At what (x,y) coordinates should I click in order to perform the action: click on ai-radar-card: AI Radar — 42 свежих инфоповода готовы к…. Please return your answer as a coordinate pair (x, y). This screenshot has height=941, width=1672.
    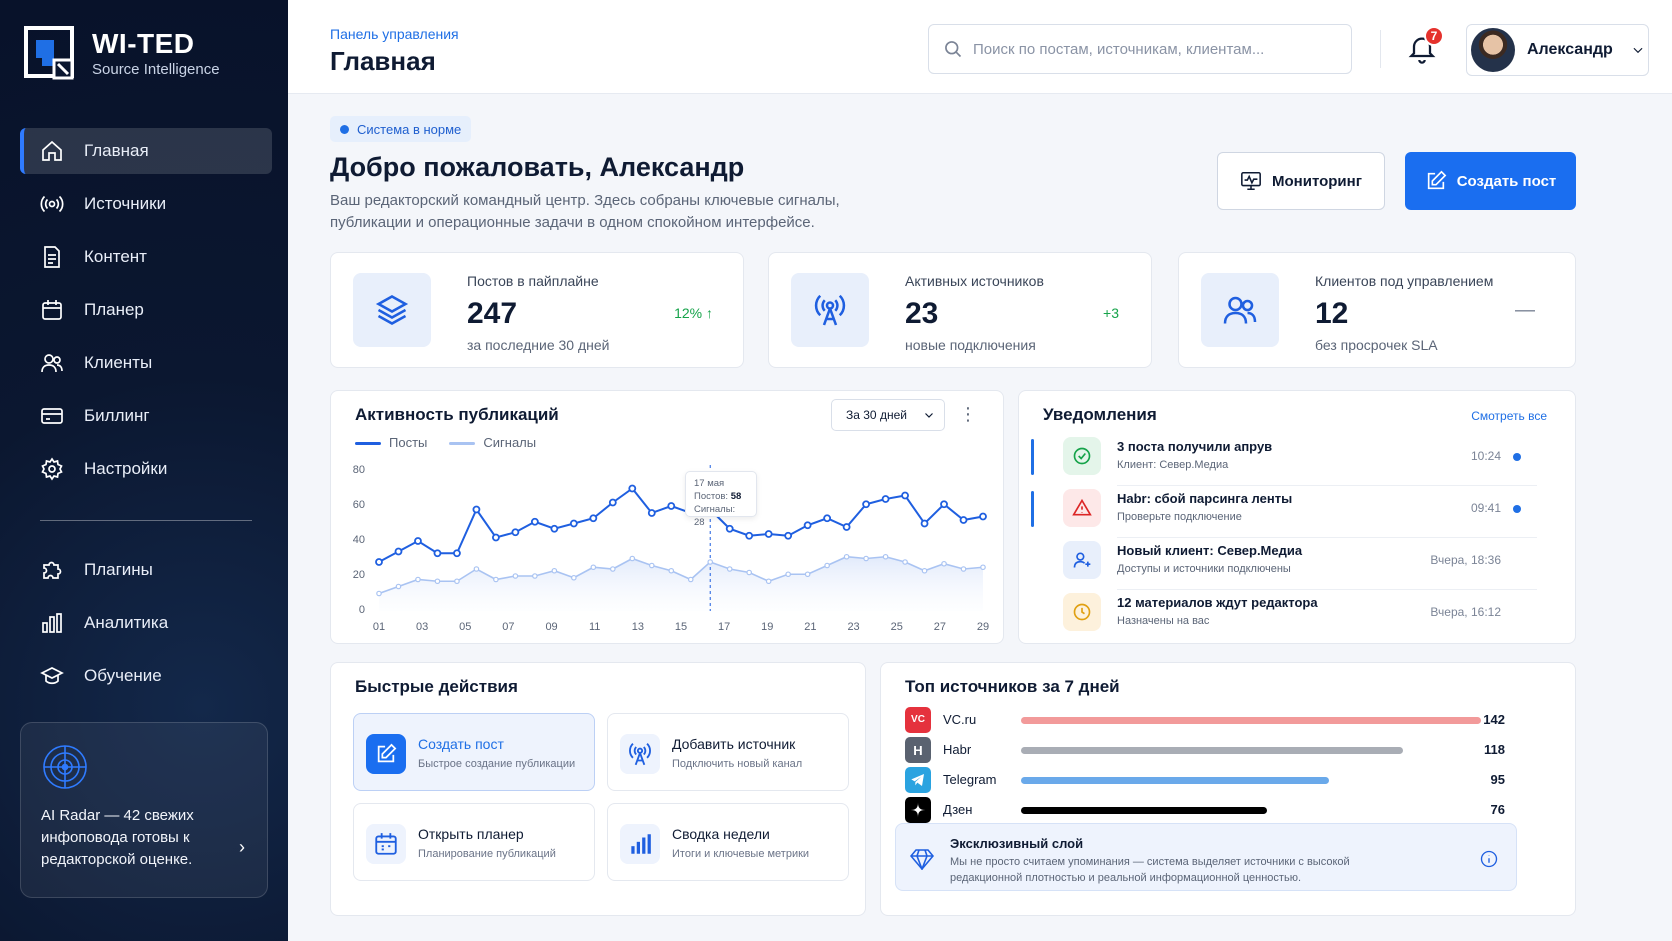
    Looking at the image, I should click on (144, 810).